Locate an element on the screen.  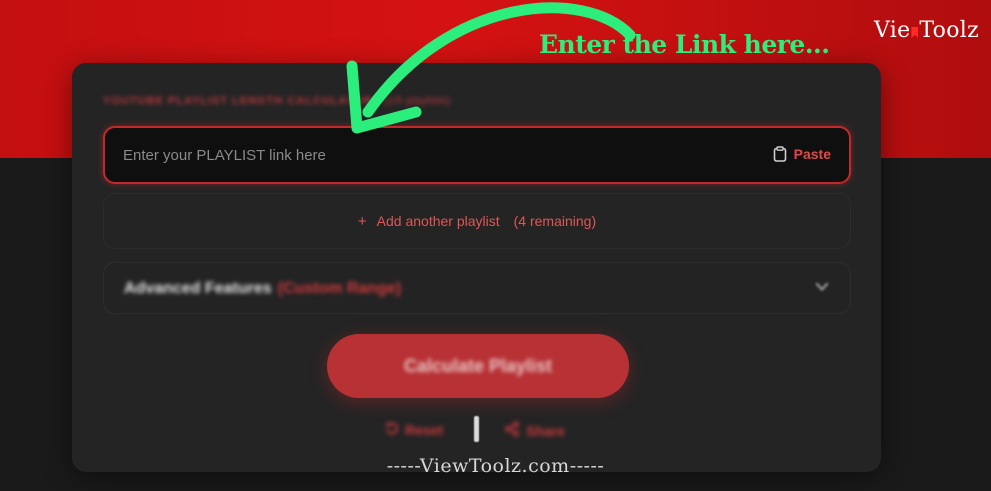
brand-logo-left: Vie is located at coordinates (892, 30).